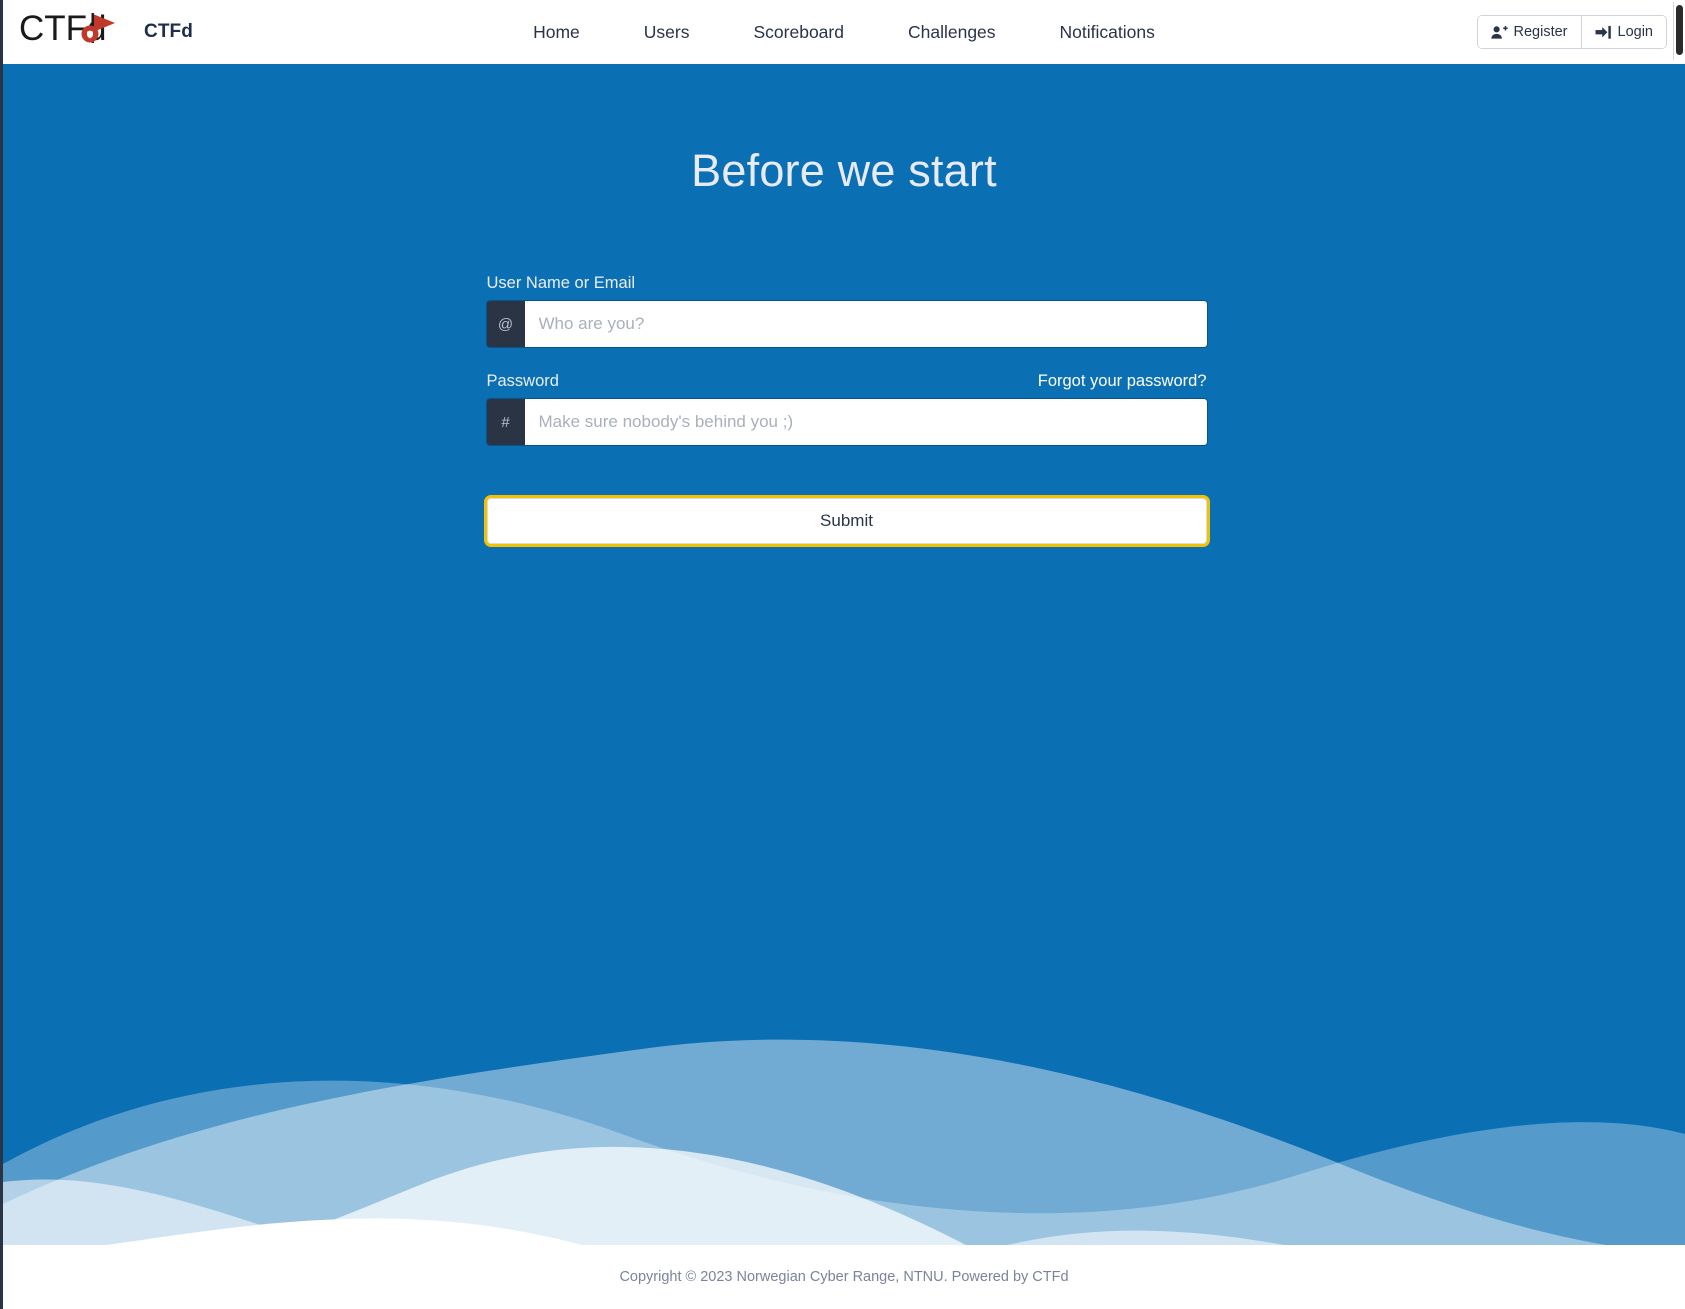 The width and height of the screenshot is (1685, 1309). What do you see at coordinates (667, 32) in the screenshot?
I see `nav-item-users: Users` at bounding box center [667, 32].